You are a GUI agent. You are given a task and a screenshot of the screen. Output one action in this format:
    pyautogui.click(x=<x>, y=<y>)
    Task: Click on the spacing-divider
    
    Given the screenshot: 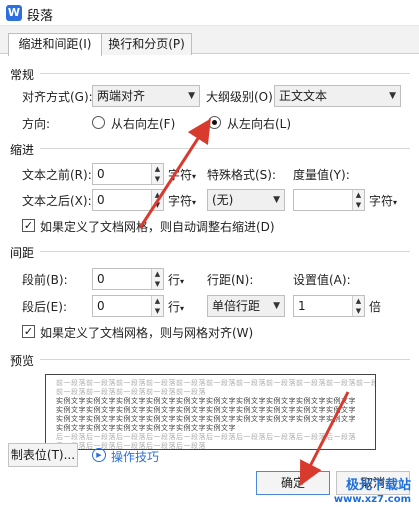 What is the action you would take?
    pyautogui.click(x=225, y=251)
    